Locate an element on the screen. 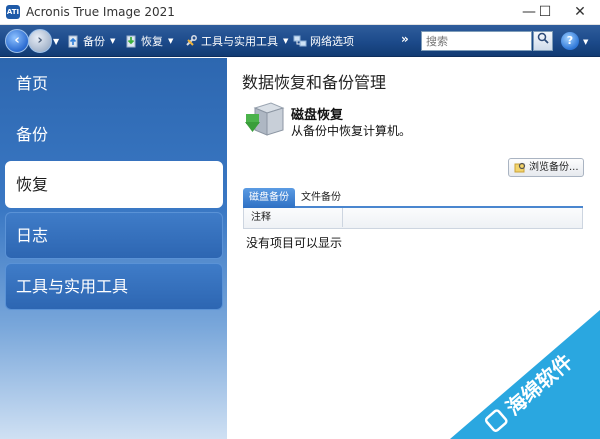  sidebar-item-recovery: 恢复 is located at coordinates (114, 184).